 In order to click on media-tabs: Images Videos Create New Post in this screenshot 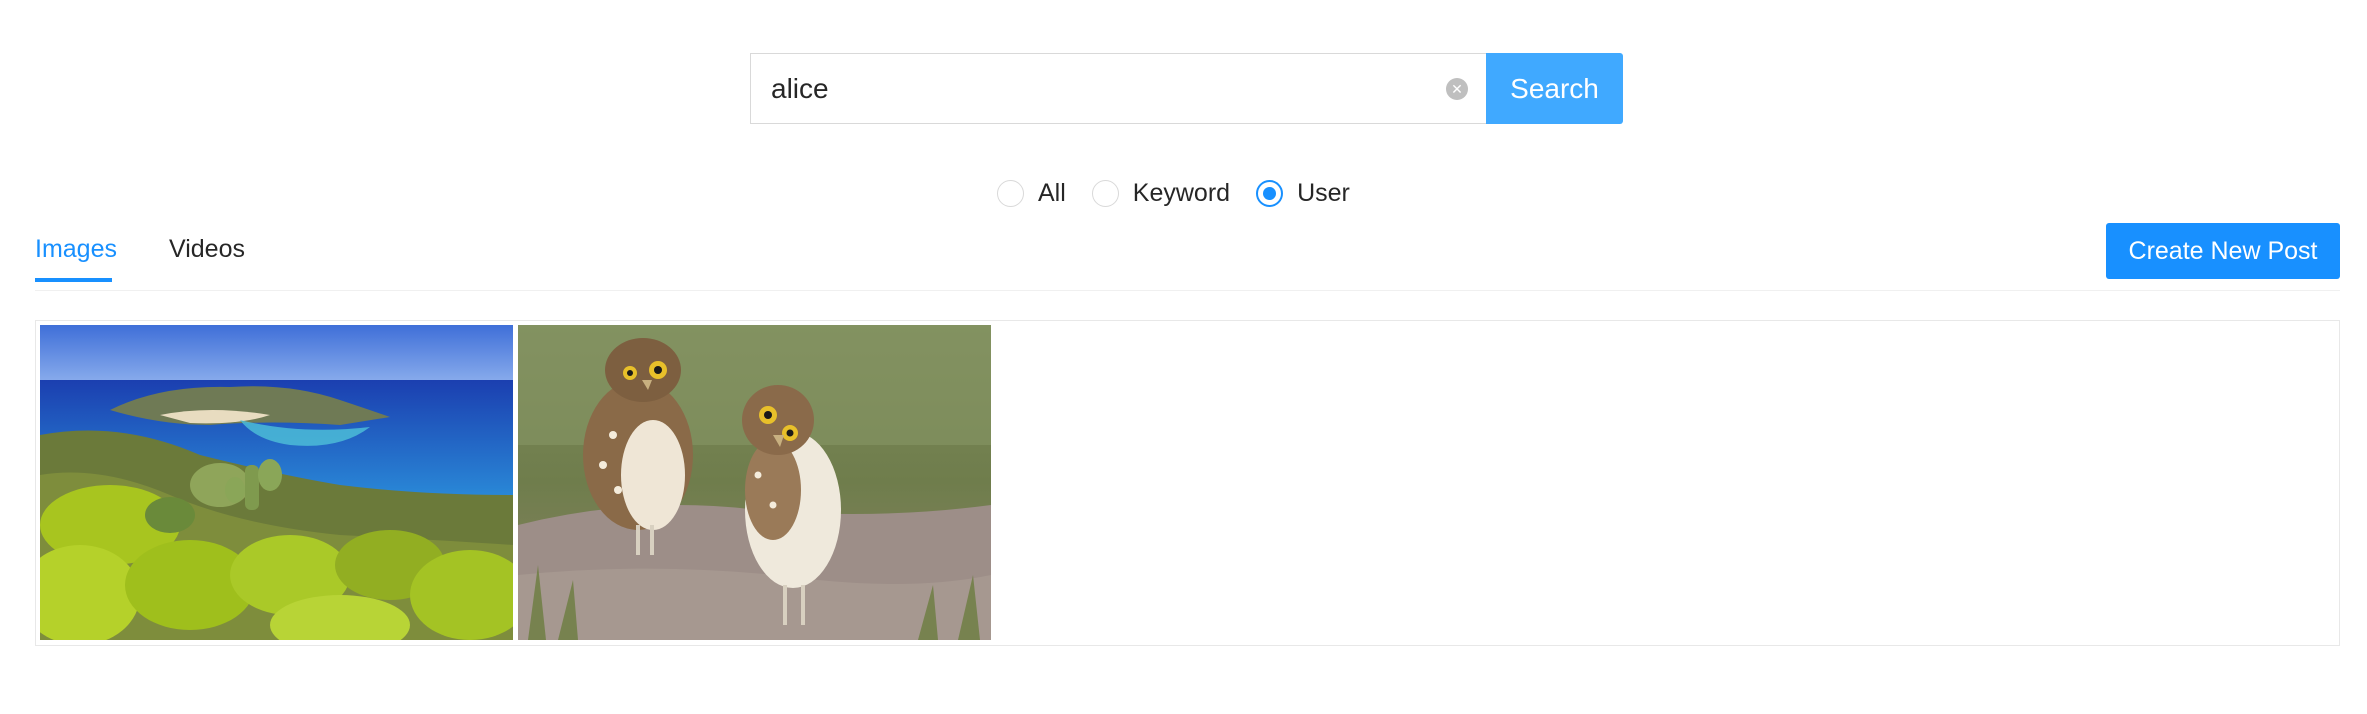, I will do `click(1187, 257)`.